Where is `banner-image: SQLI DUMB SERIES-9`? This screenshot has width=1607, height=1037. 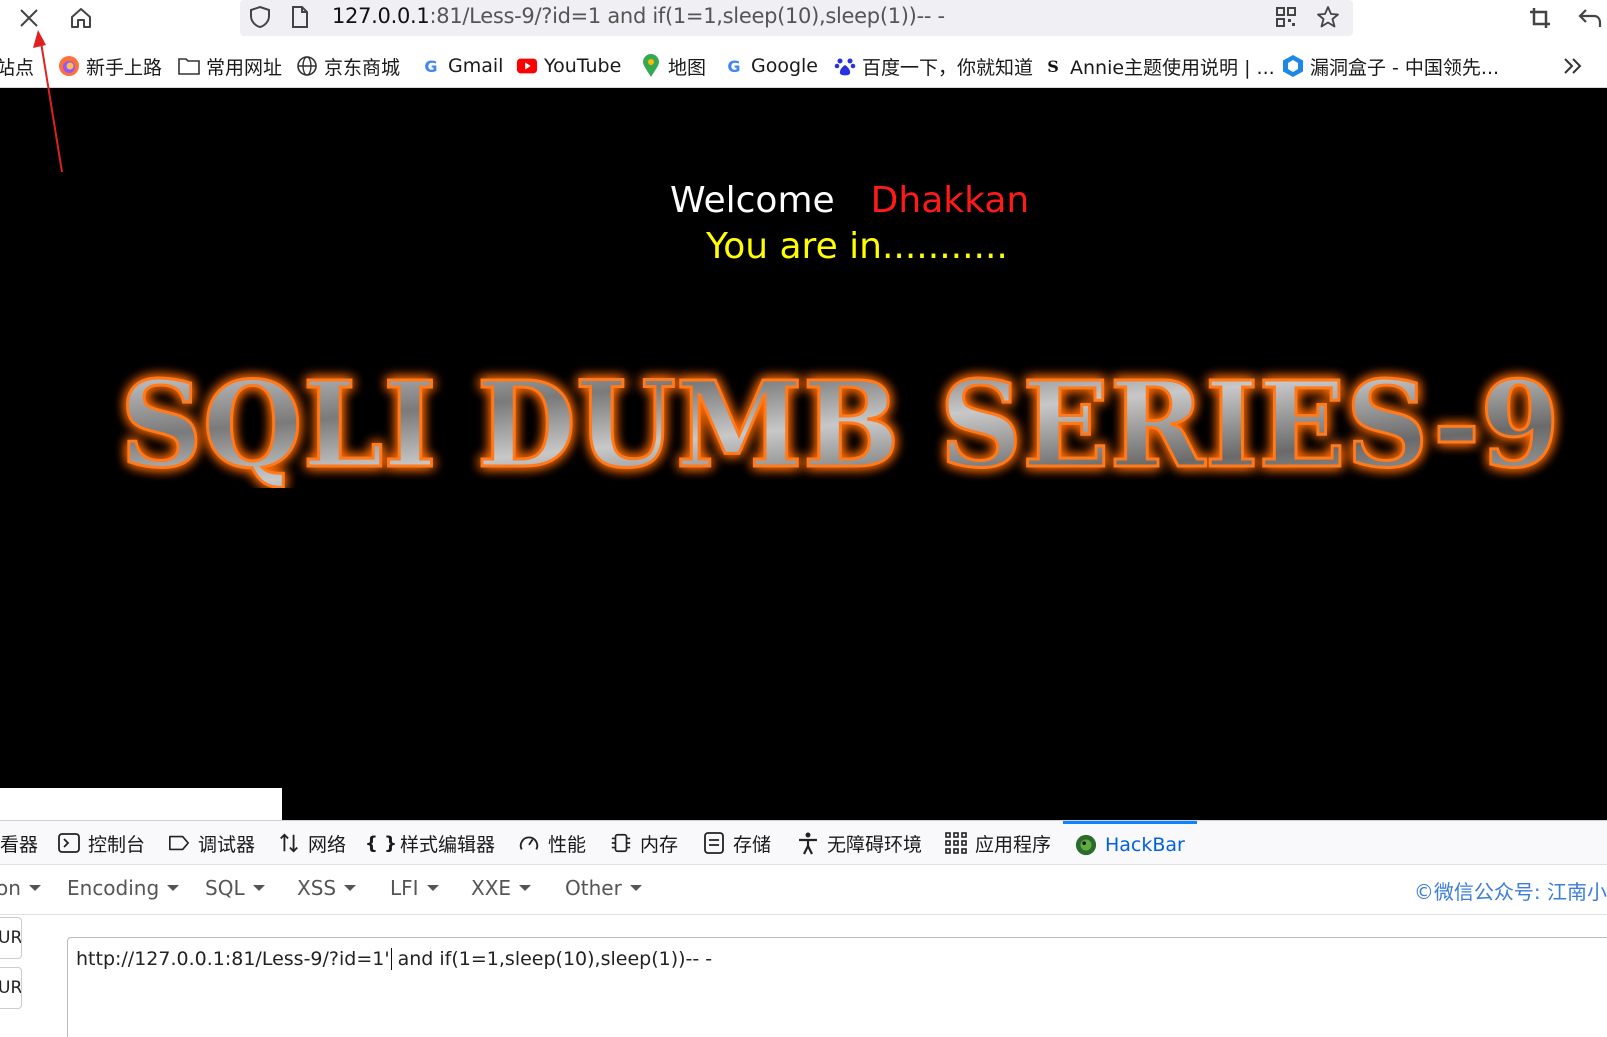
banner-image: SQLI DUMB SERIES-9 is located at coordinates (840, 423).